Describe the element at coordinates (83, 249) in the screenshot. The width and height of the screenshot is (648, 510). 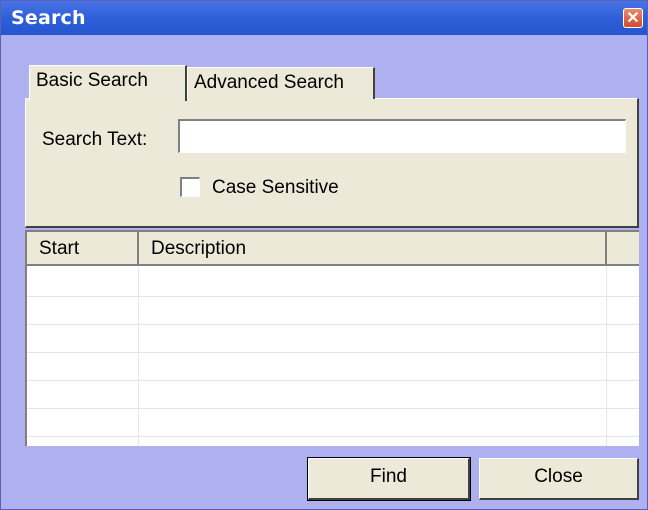
I see `column-header-start: Start` at that location.